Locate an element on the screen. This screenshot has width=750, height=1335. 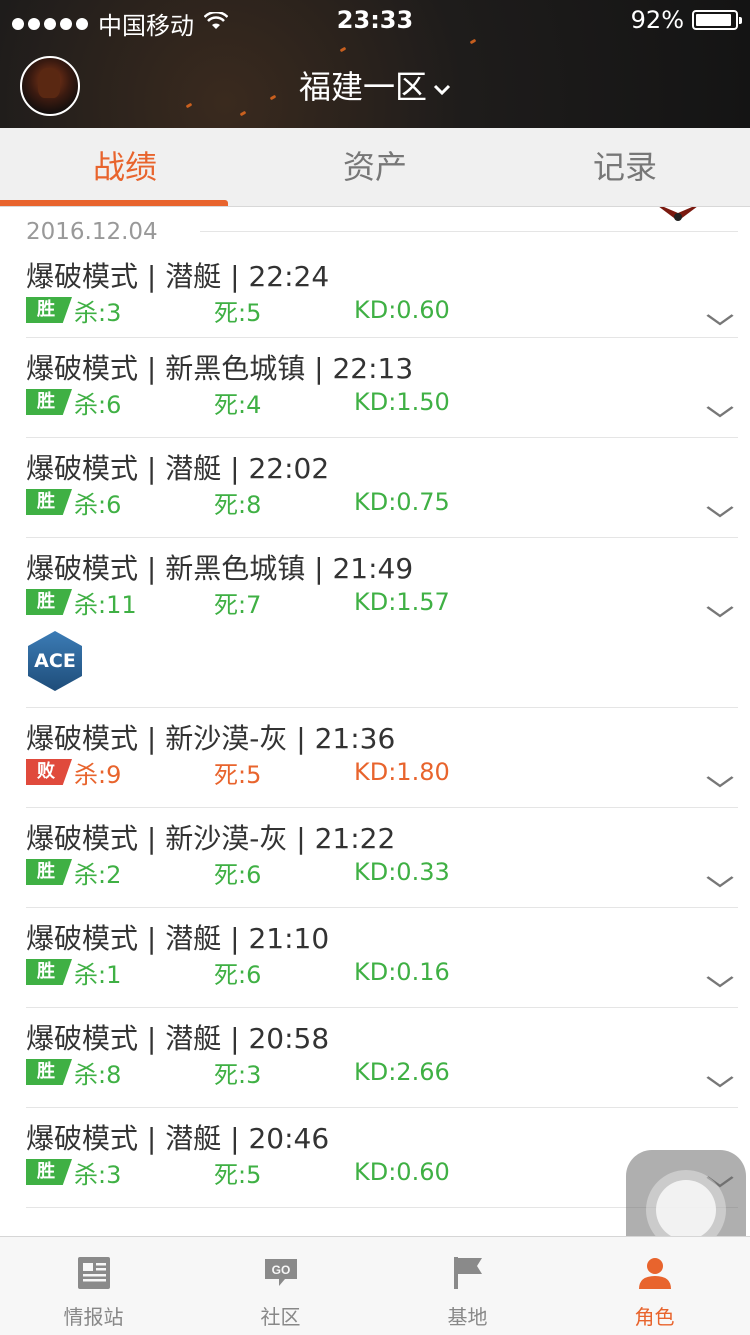
match-row: 爆破模式 | 潜艇 | 21:10 胜杀:1 死:6 KD:0.16 is located at coordinates (375, 967).